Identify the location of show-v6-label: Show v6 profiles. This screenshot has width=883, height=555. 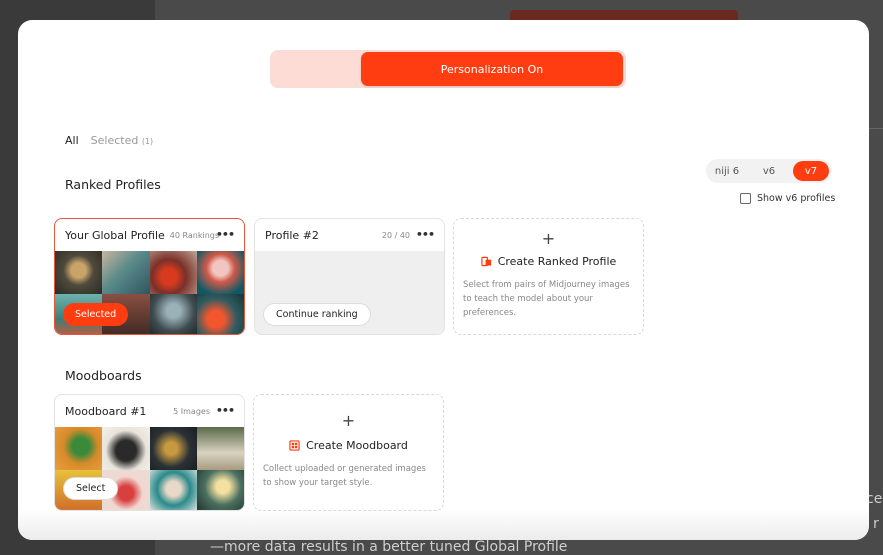
(796, 198).